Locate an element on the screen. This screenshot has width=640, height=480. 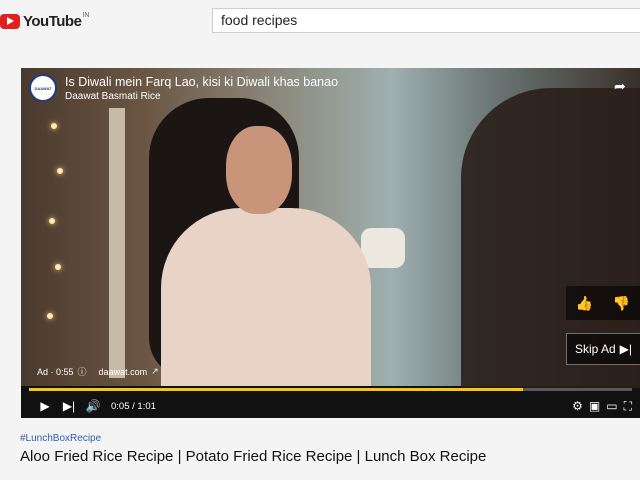
thumbs-down-icon: 👎 is located at coordinates (621, 303).